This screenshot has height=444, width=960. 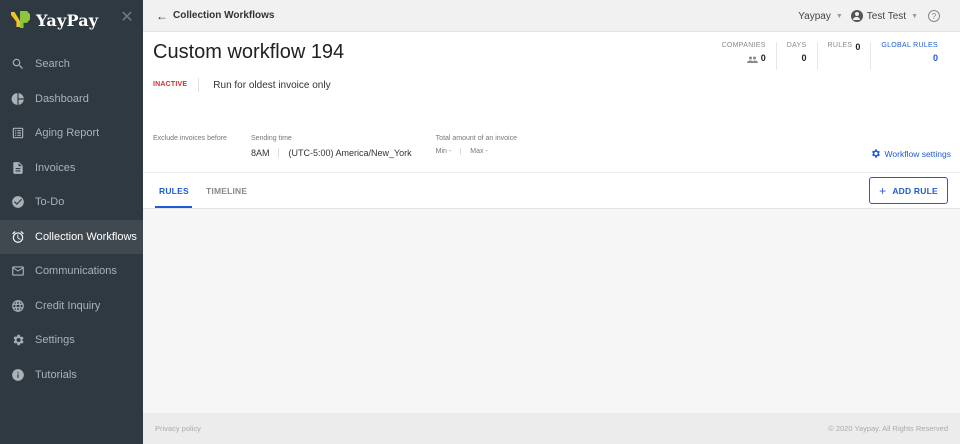 What do you see at coordinates (476, 146) in the screenshot?
I see `total-amount-field: Total amount of an invoice Min - Max -` at bounding box center [476, 146].